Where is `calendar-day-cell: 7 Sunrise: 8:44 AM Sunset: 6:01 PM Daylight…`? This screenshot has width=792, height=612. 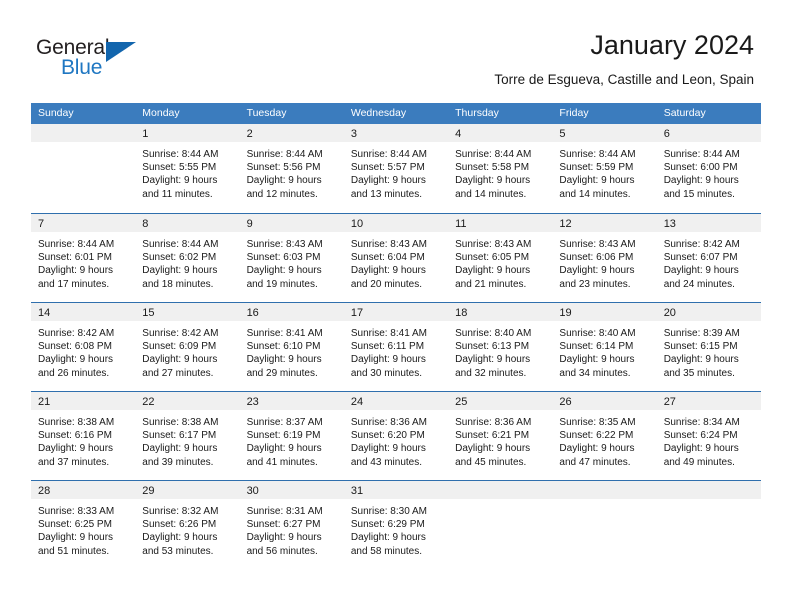 calendar-day-cell: 7 Sunrise: 8:44 AM Sunset: 6:01 PM Daylight… is located at coordinates (83, 258).